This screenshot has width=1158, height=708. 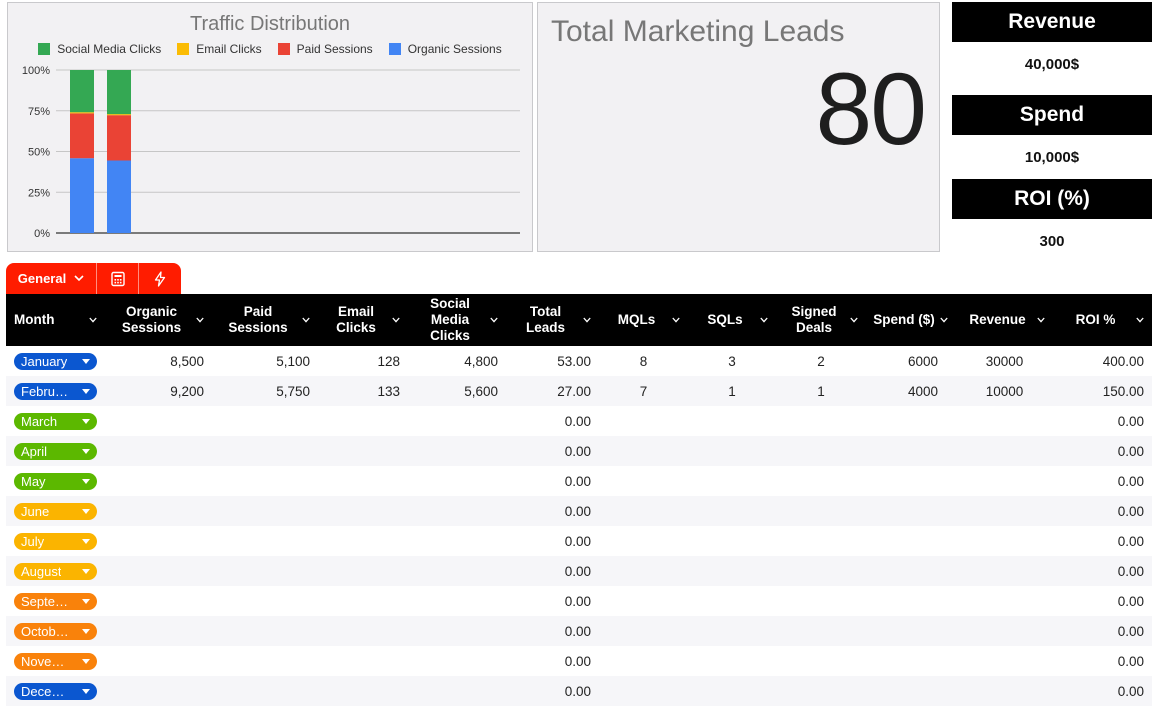 What do you see at coordinates (265, 361) in the screenshot?
I see `table-cell-paid-sessions: 5,100` at bounding box center [265, 361].